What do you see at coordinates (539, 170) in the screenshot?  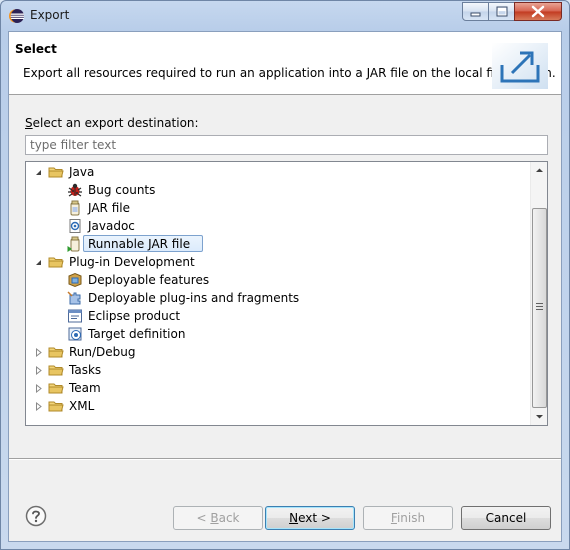 I see `scroll-up-arrow-icon` at bounding box center [539, 170].